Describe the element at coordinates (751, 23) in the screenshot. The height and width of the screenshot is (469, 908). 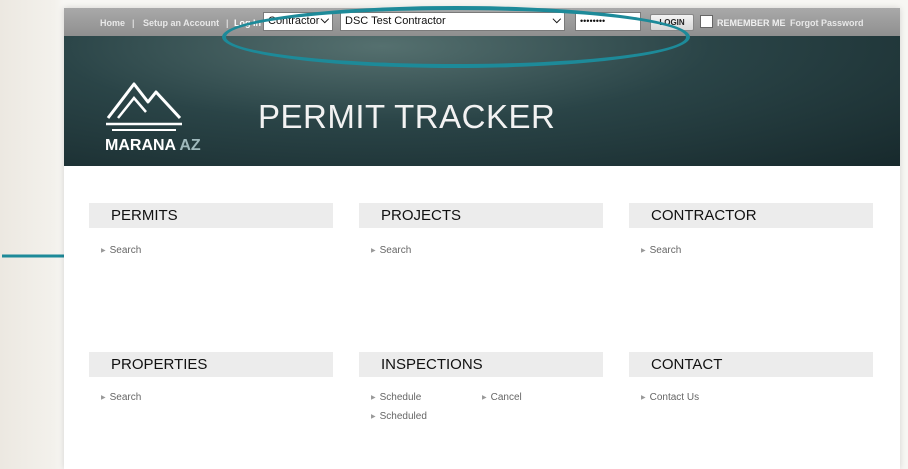
I see `remember-me-label: REMEMBER ME` at that location.